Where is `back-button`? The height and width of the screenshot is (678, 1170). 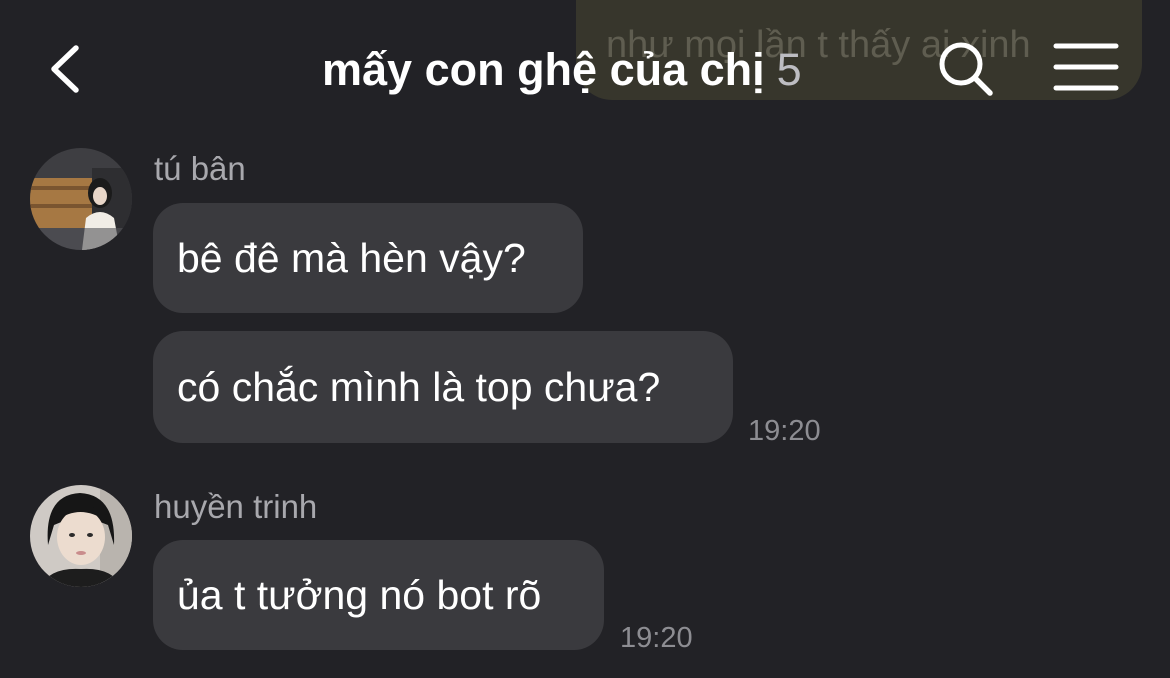
back-button is located at coordinates (68, 68).